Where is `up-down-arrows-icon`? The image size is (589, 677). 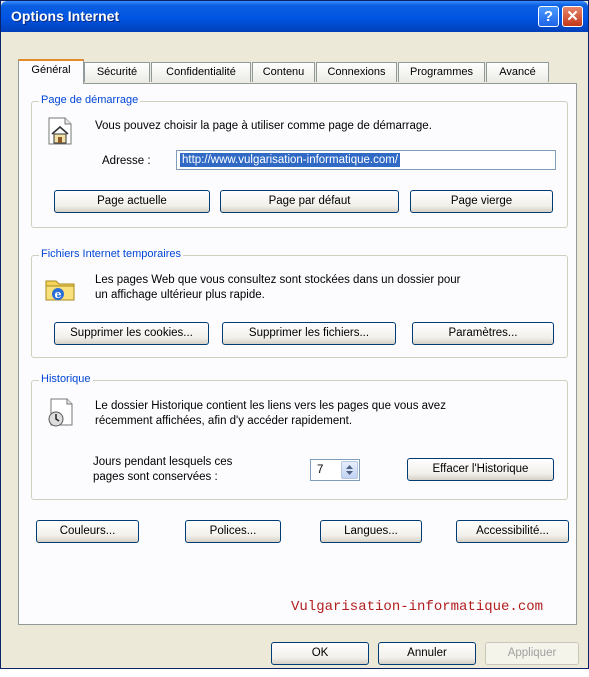
up-down-arrows-icon is located at coordinates (349, 470).